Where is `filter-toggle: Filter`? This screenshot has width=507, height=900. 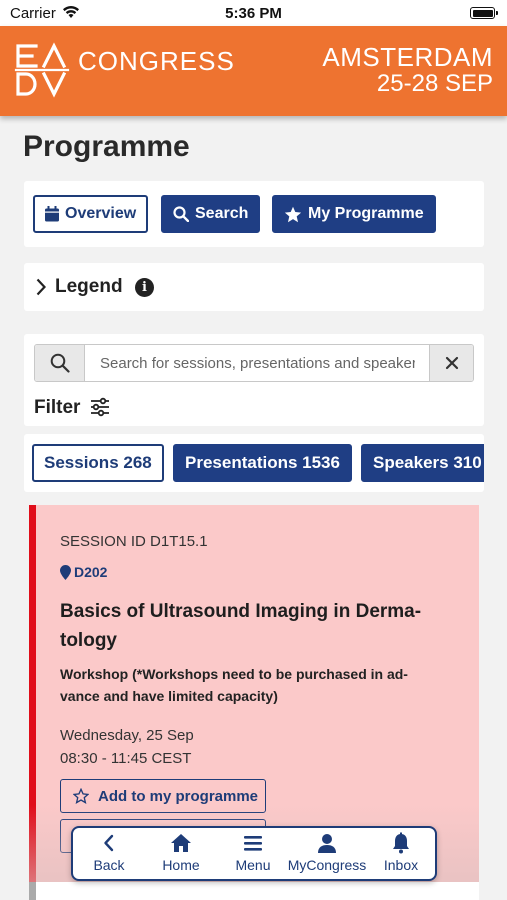 filter-toggle: Filter is located at coordinates (57, 408).